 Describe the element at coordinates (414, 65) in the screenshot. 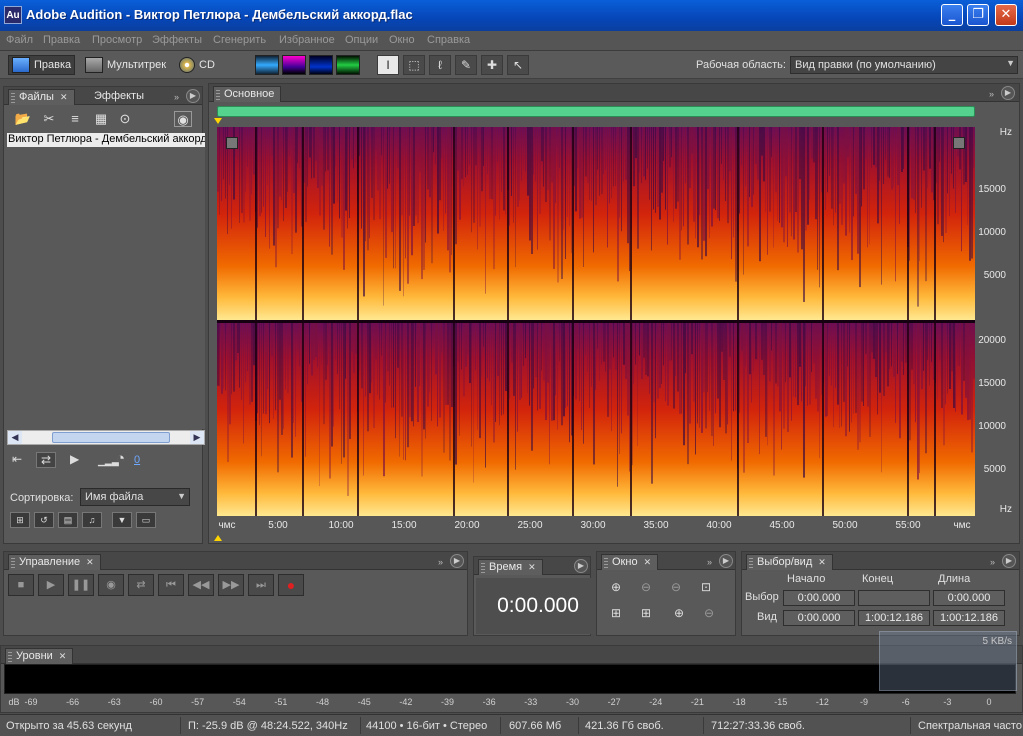

I see `marquee-tool-icon: ⬚` at that location.